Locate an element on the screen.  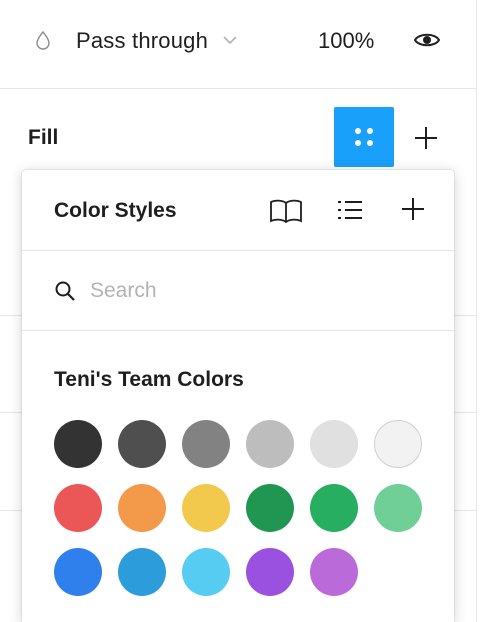
book-library-icon is located at coordinates (286, 211).